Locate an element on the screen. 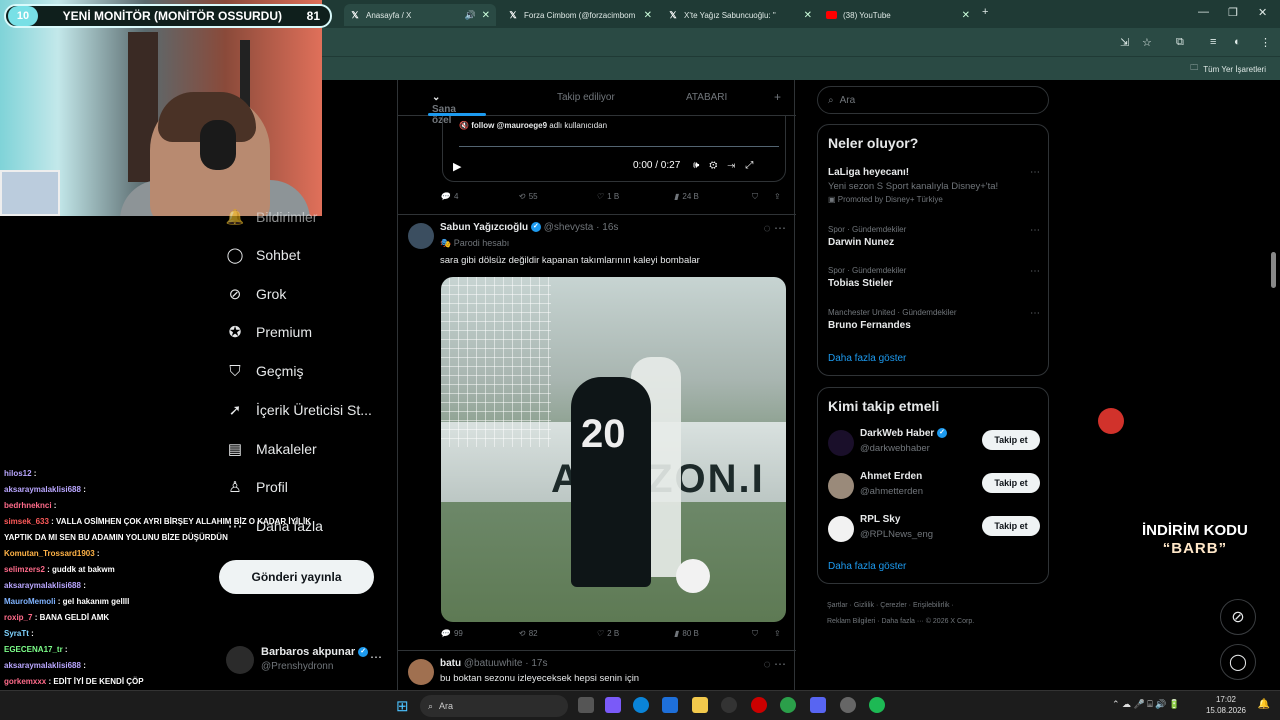 The image size is (1280, 720). taskbar-search: ⌕ Ara is located at coordinates (494, 706).